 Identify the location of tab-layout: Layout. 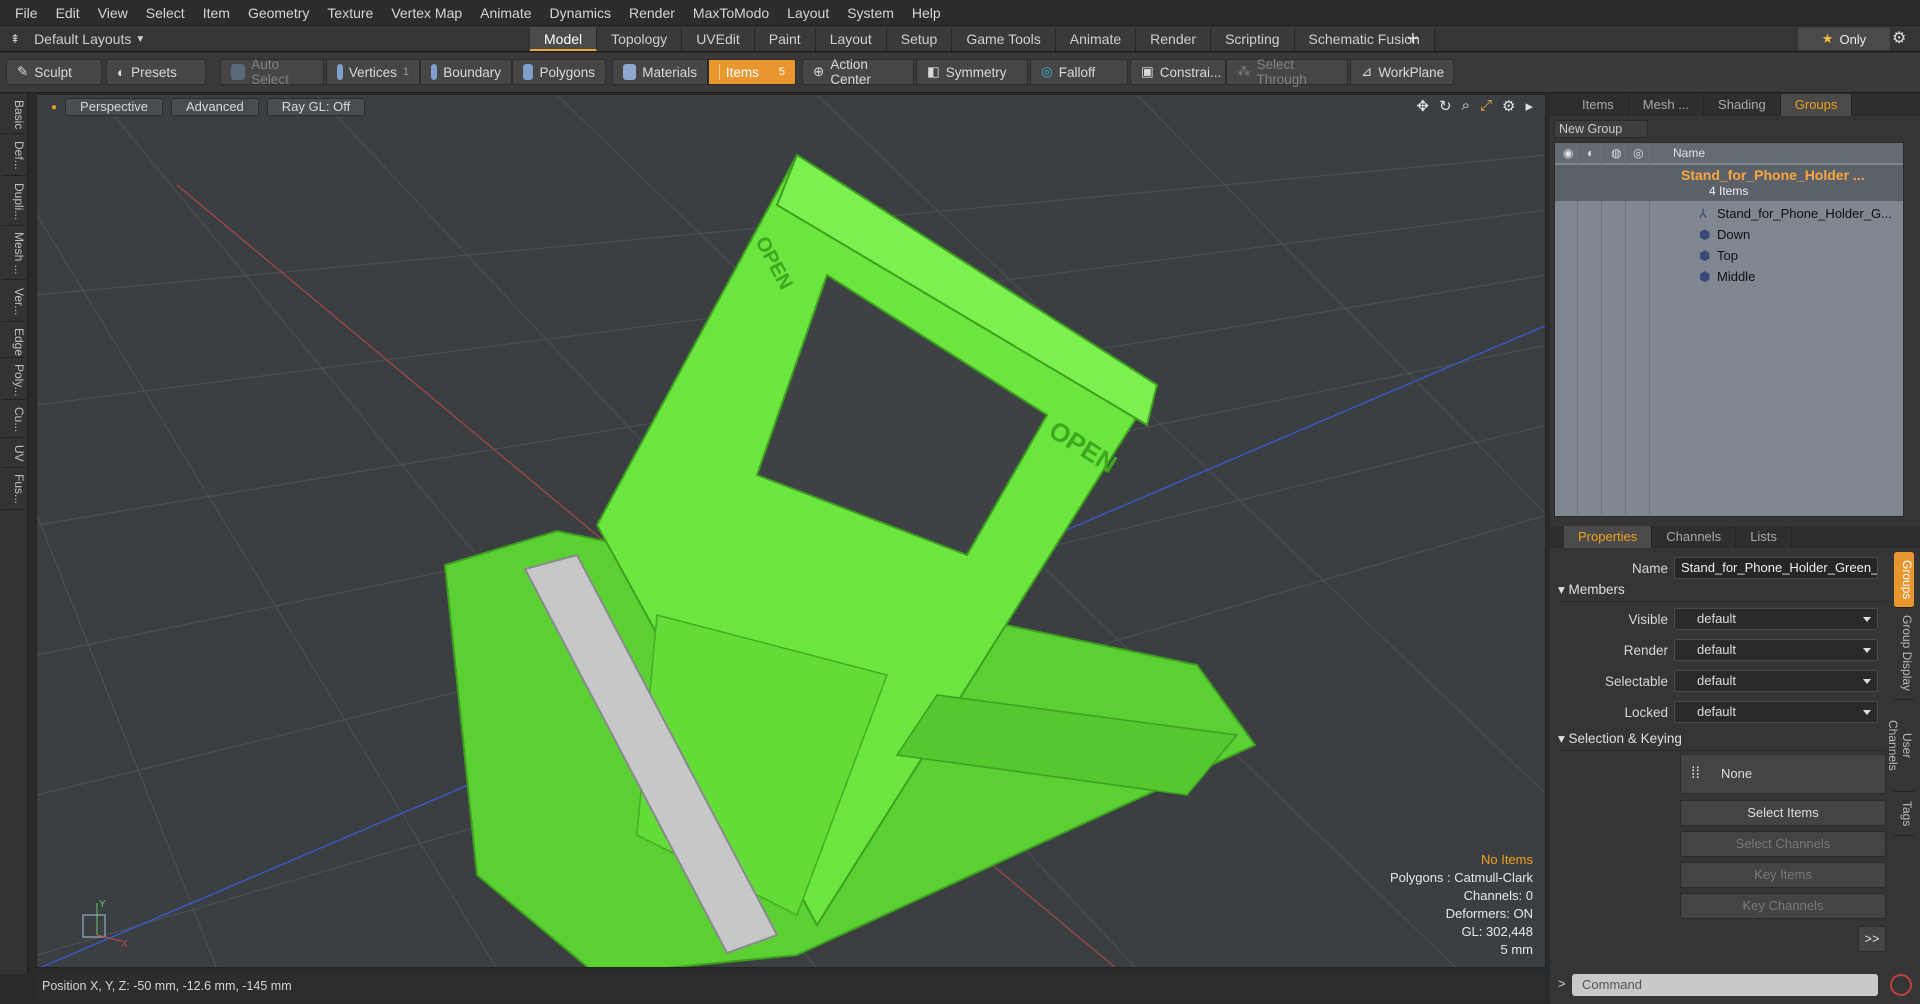
(851, 39).